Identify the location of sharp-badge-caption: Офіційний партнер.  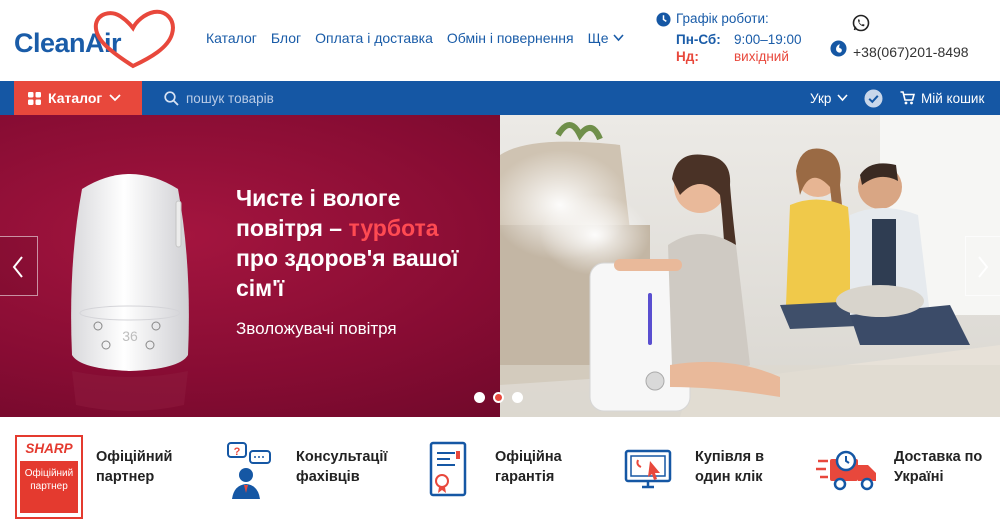
(49, 487).